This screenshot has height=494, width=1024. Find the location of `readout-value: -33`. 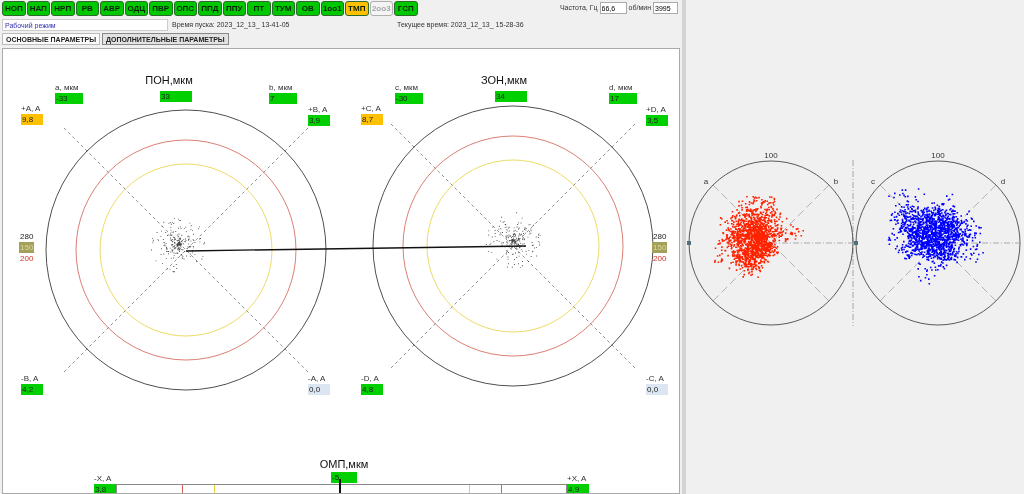

readout-value: -33 is located at coordinates (69, 98).